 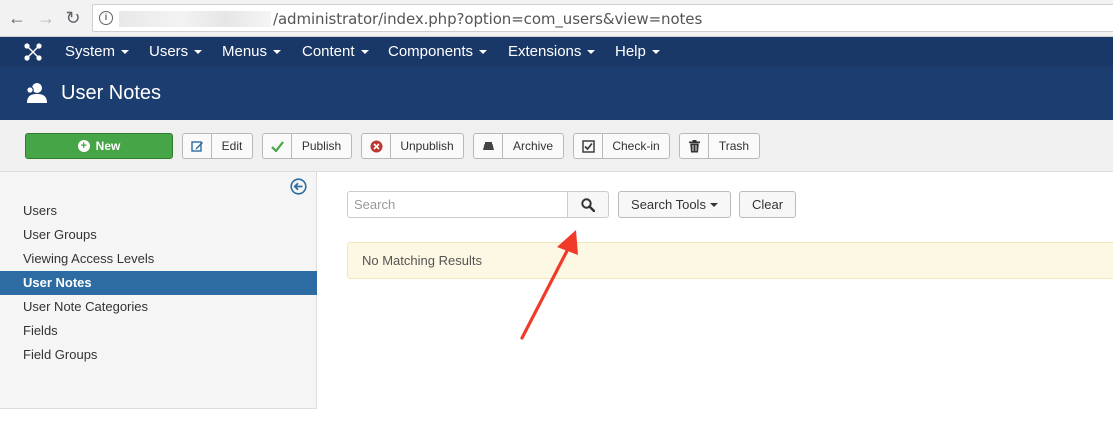 I want to click on redacted-host, so click(x=195, y=19).